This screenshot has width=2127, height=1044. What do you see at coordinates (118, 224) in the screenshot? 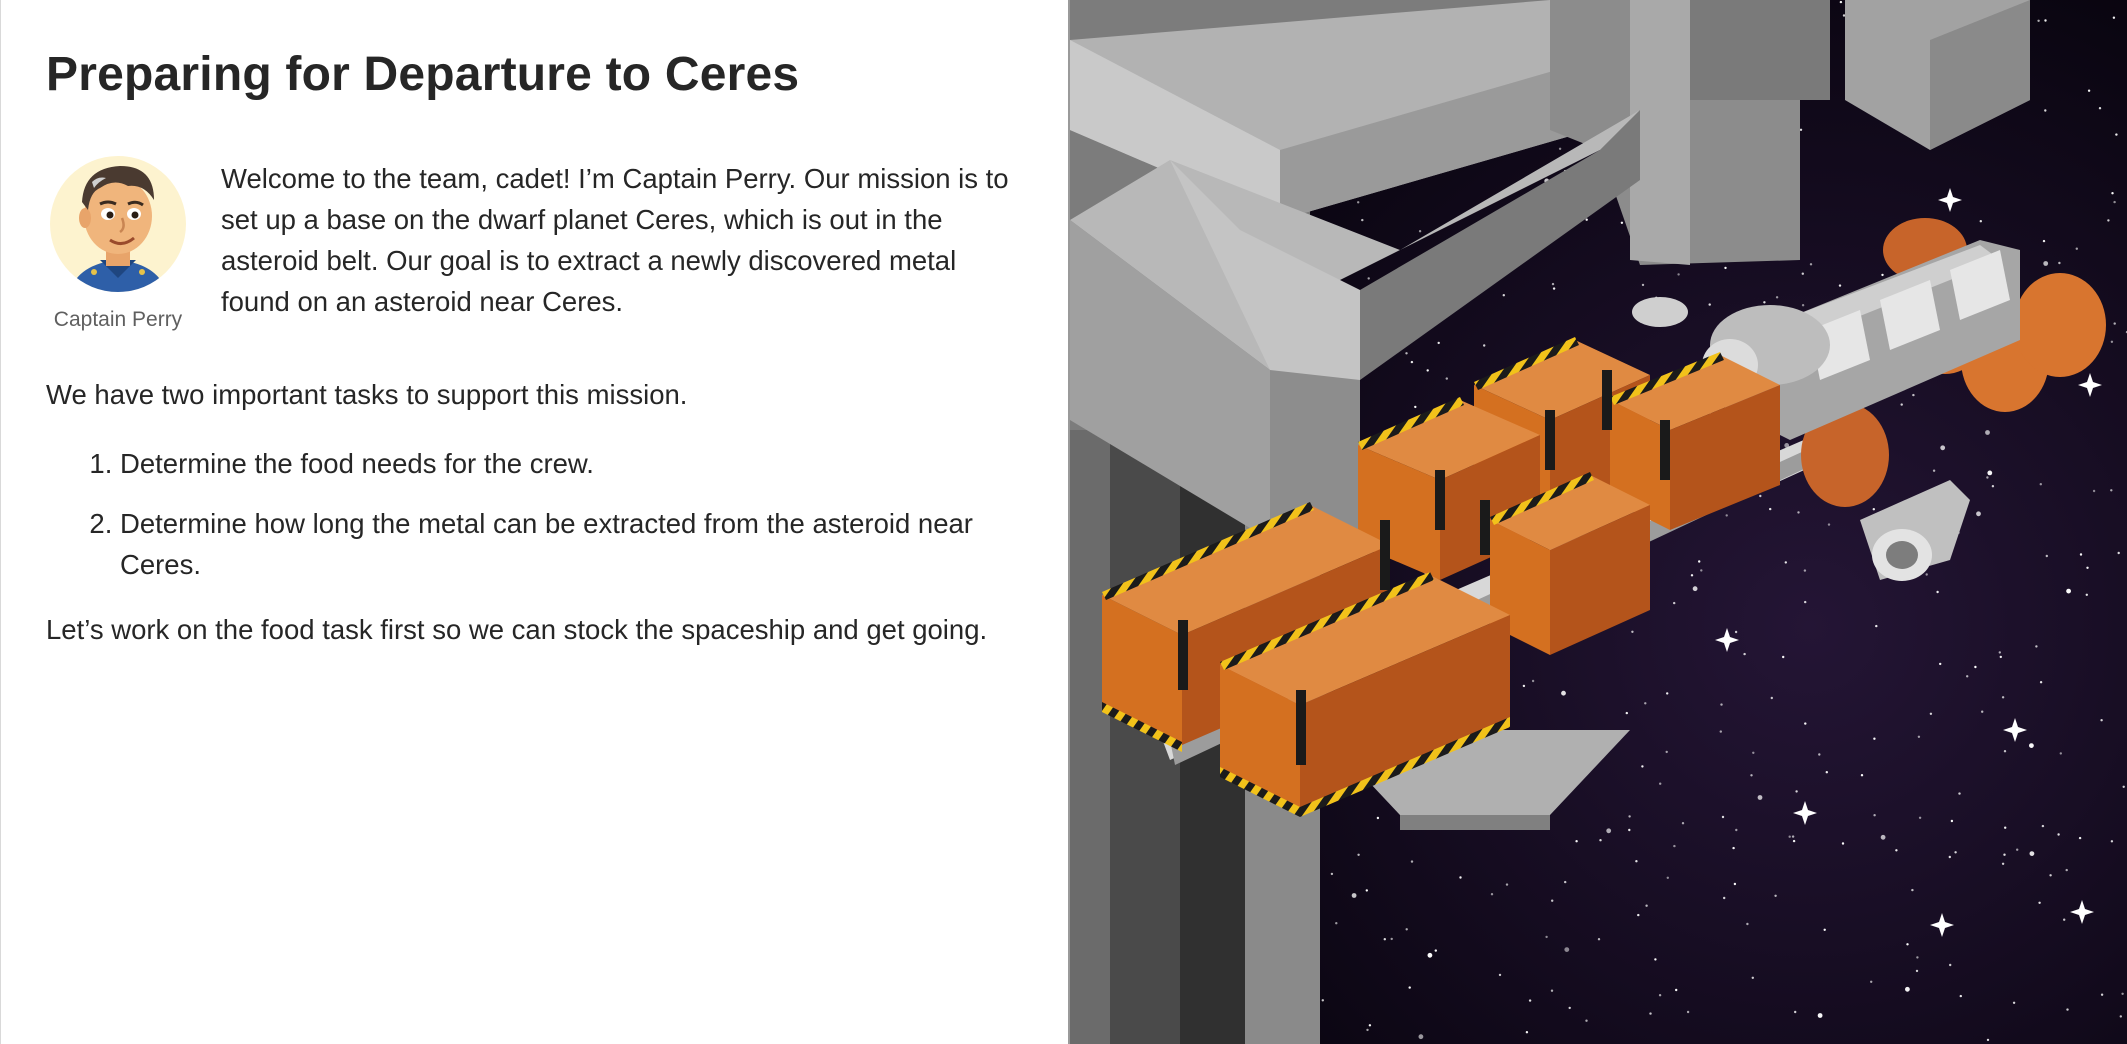
I see `captain-avatar-icon` at bounding box center [118, 224].